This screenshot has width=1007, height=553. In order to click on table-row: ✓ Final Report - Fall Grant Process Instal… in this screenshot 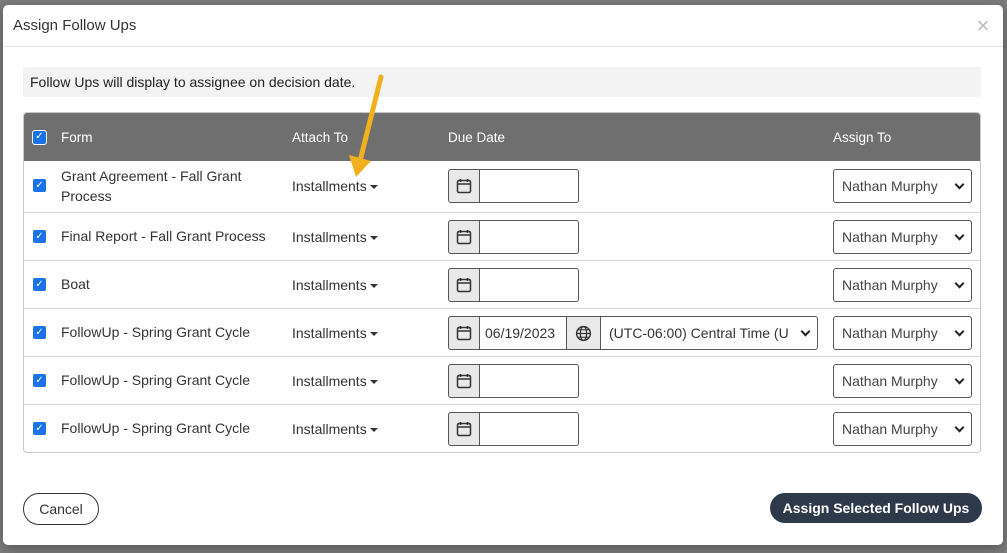, I will do `click(502, 236)`.